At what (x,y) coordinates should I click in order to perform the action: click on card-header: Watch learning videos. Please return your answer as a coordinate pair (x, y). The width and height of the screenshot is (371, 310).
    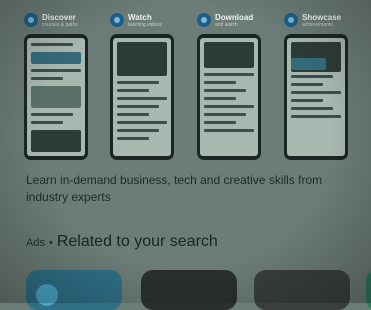
    Looking at the image, I should click on (149, 20).